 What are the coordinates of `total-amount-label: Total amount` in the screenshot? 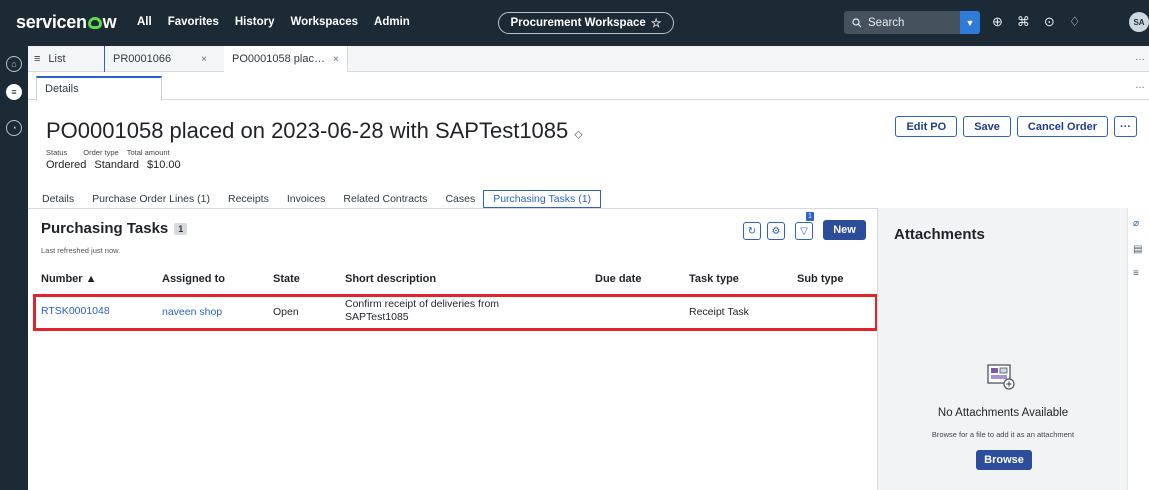 It's located at (148, 152).